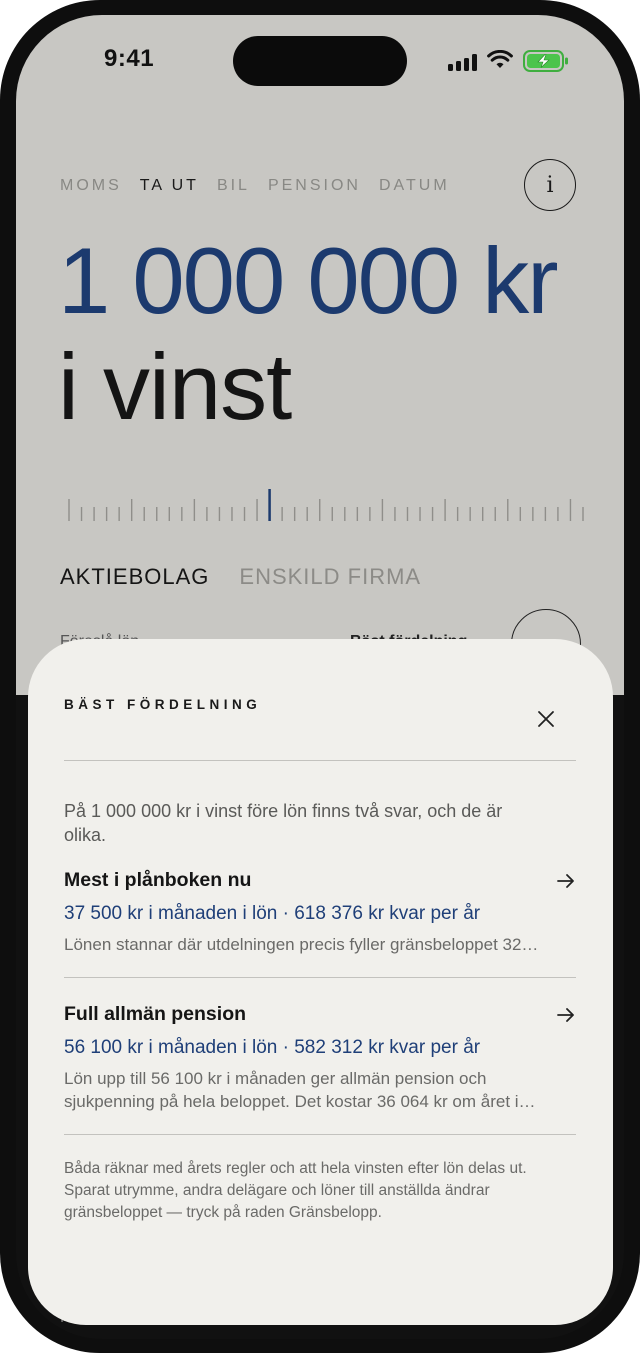 The image size is (640, 1353). Describe the element at coordinates (546, 719) in the screenshot. I see `close-icon` at that location.